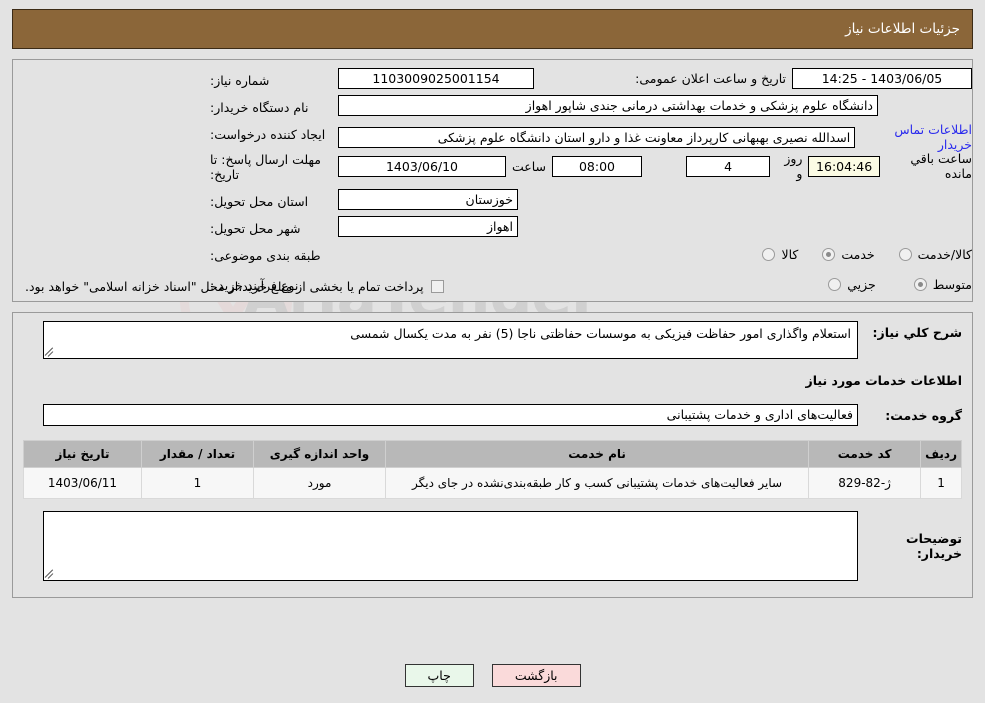 The height and width of the screenshot is (703, 985). I want to click on th-date: تاریخ نیاز, so click(82, 454).